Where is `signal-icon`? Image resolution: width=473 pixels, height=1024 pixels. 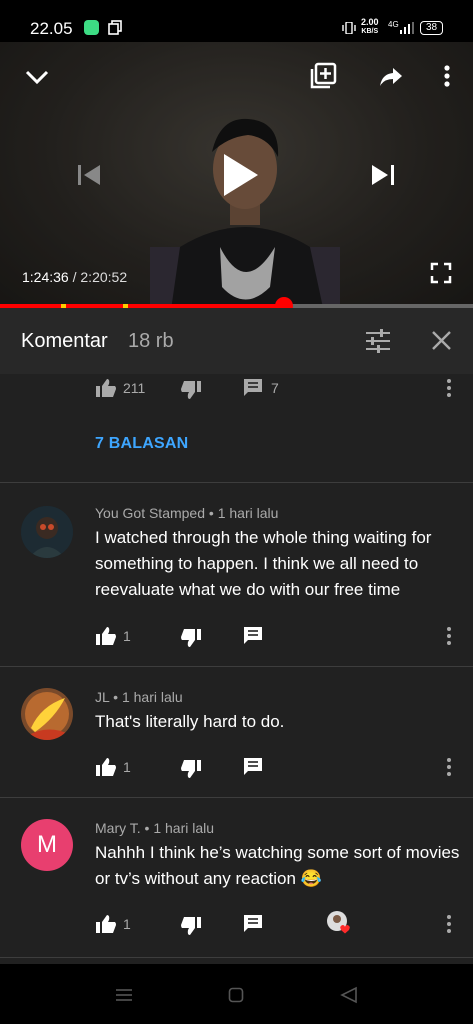
signal-icon is located at coordinates (407, 28).